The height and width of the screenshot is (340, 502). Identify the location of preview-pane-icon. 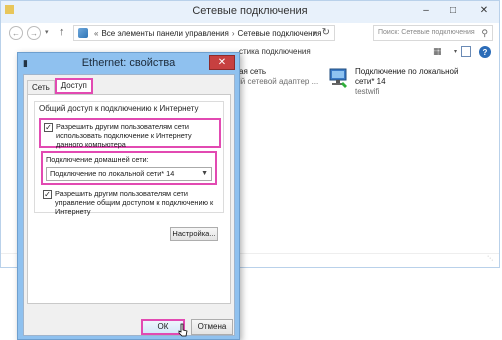
(466, 51).